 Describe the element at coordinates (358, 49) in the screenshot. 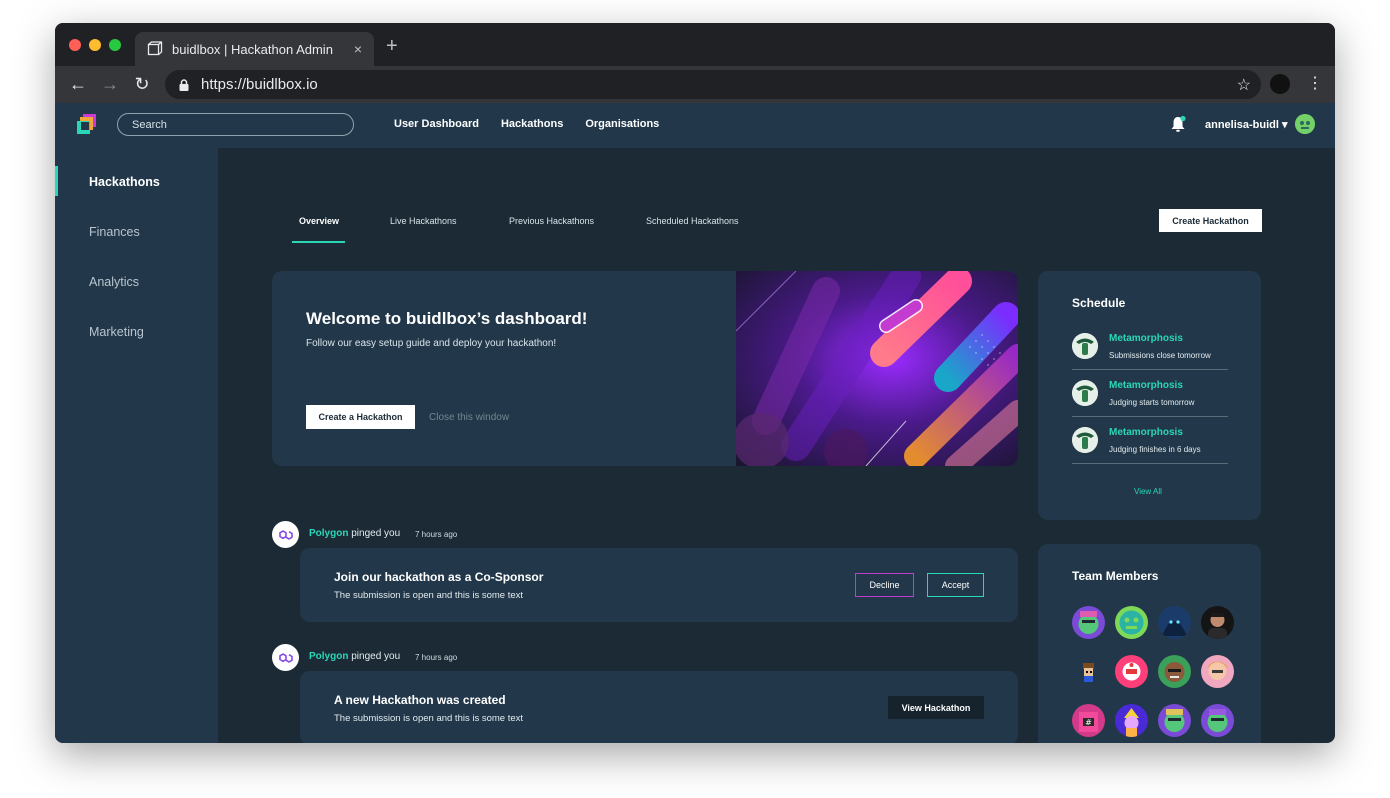

I see `tab-close-icon: ×` at that location.